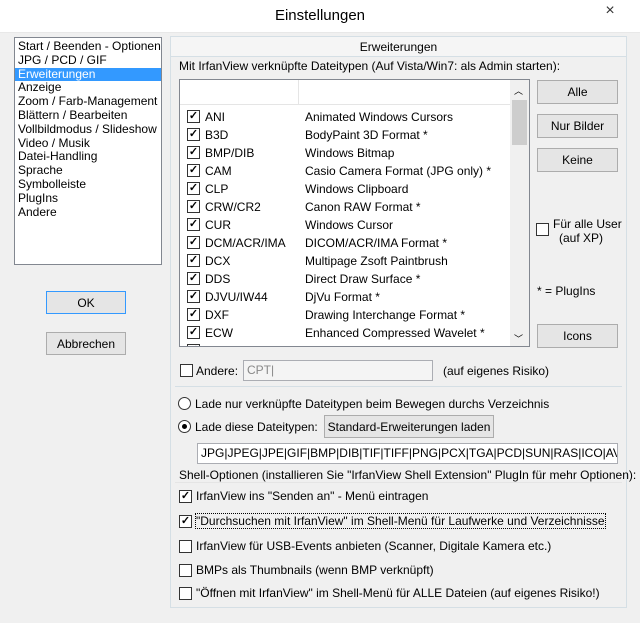 Image resolution: width=640 pixels, height=623 pixels. I want to click on filetype-ext: B3D, so click(217, 135).